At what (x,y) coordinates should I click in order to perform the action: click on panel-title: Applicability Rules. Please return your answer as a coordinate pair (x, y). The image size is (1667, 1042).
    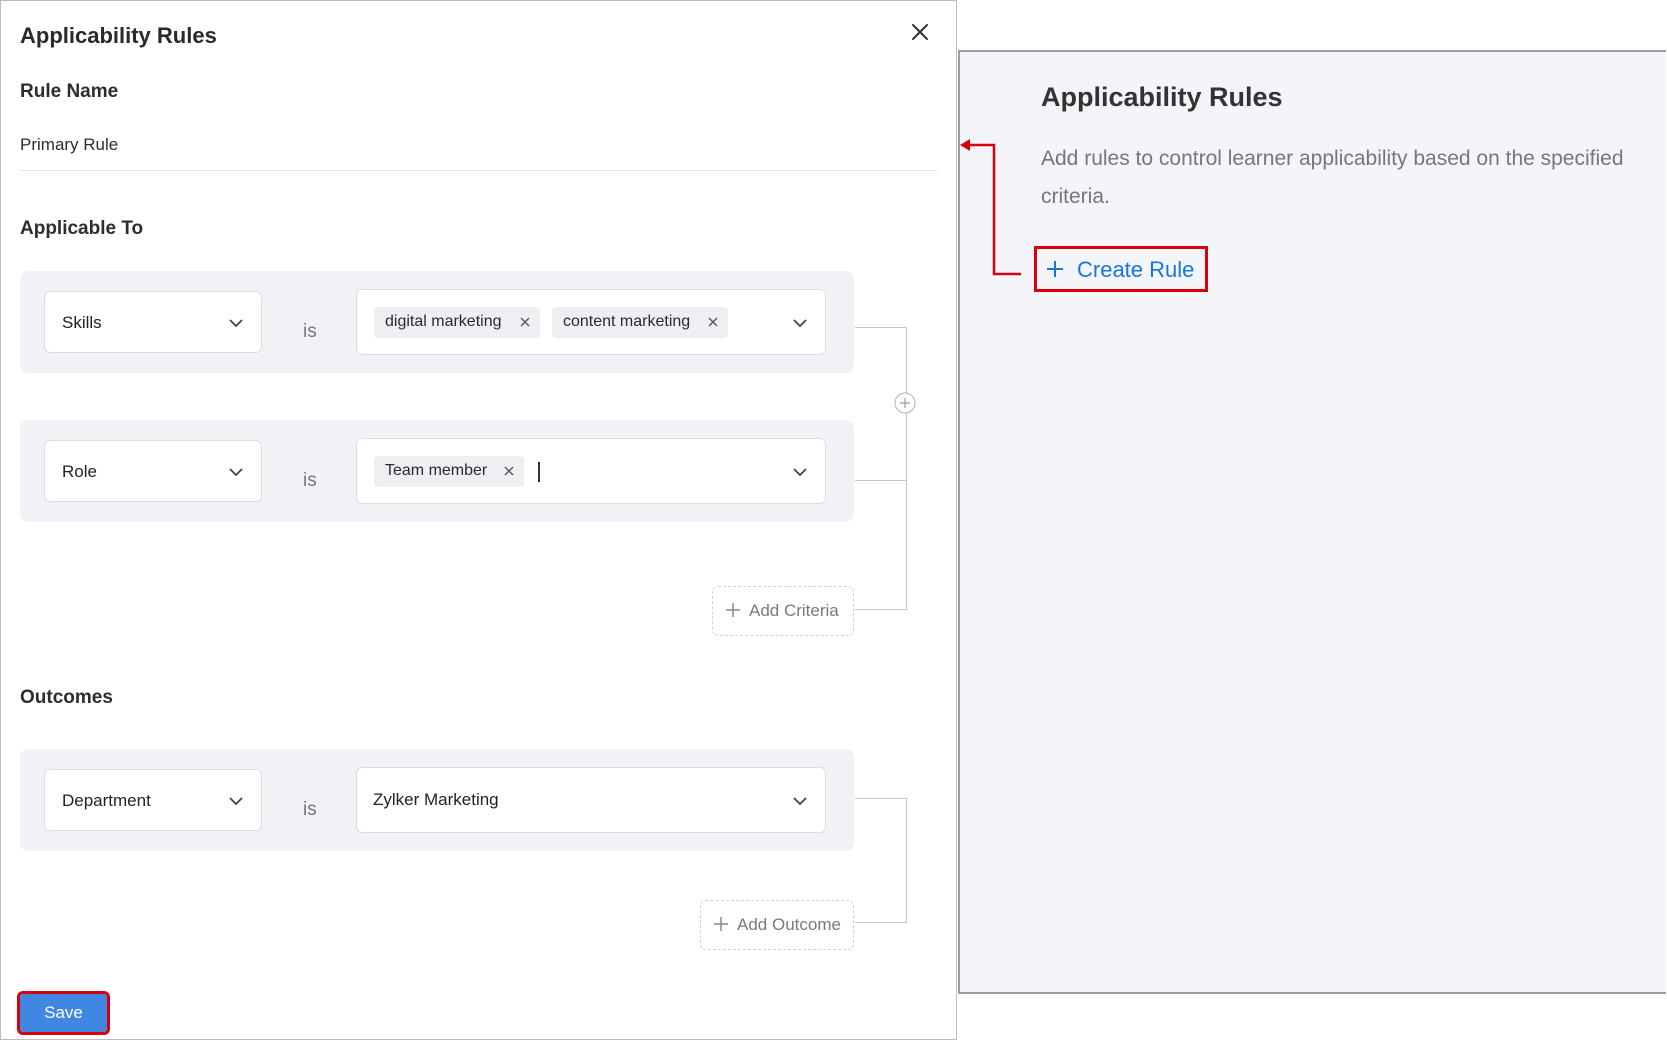
    Looking at the image, I should click on (1162, 97).